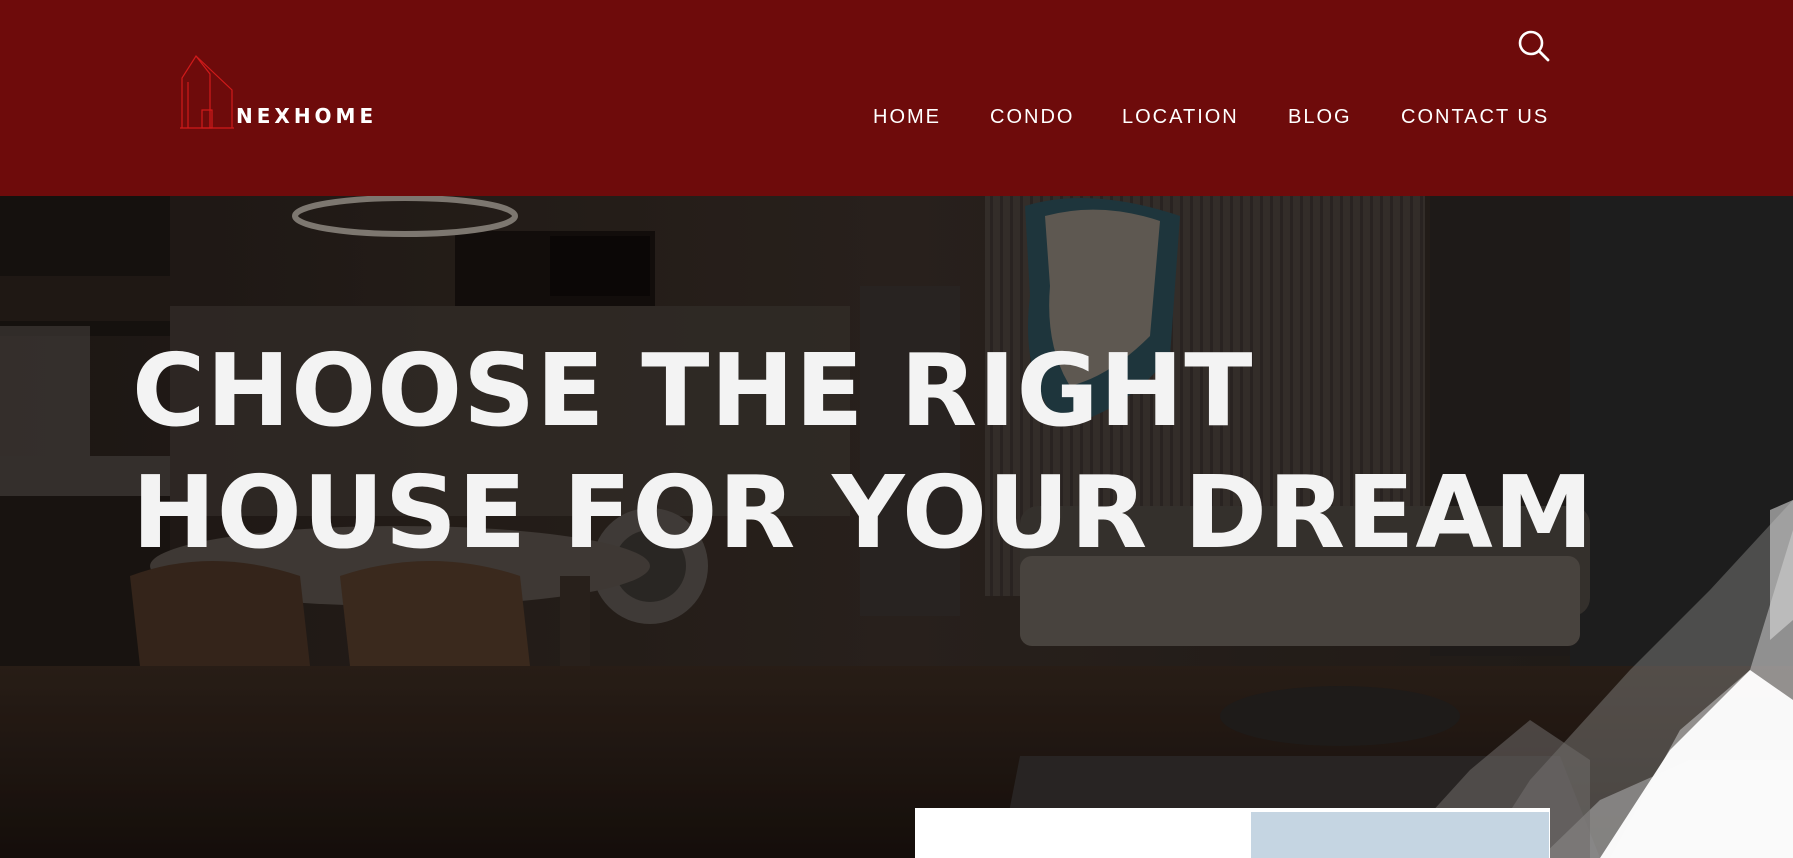 The image size is (1793, 858). I want to click on nav-home: HOME, so click(907, 117).